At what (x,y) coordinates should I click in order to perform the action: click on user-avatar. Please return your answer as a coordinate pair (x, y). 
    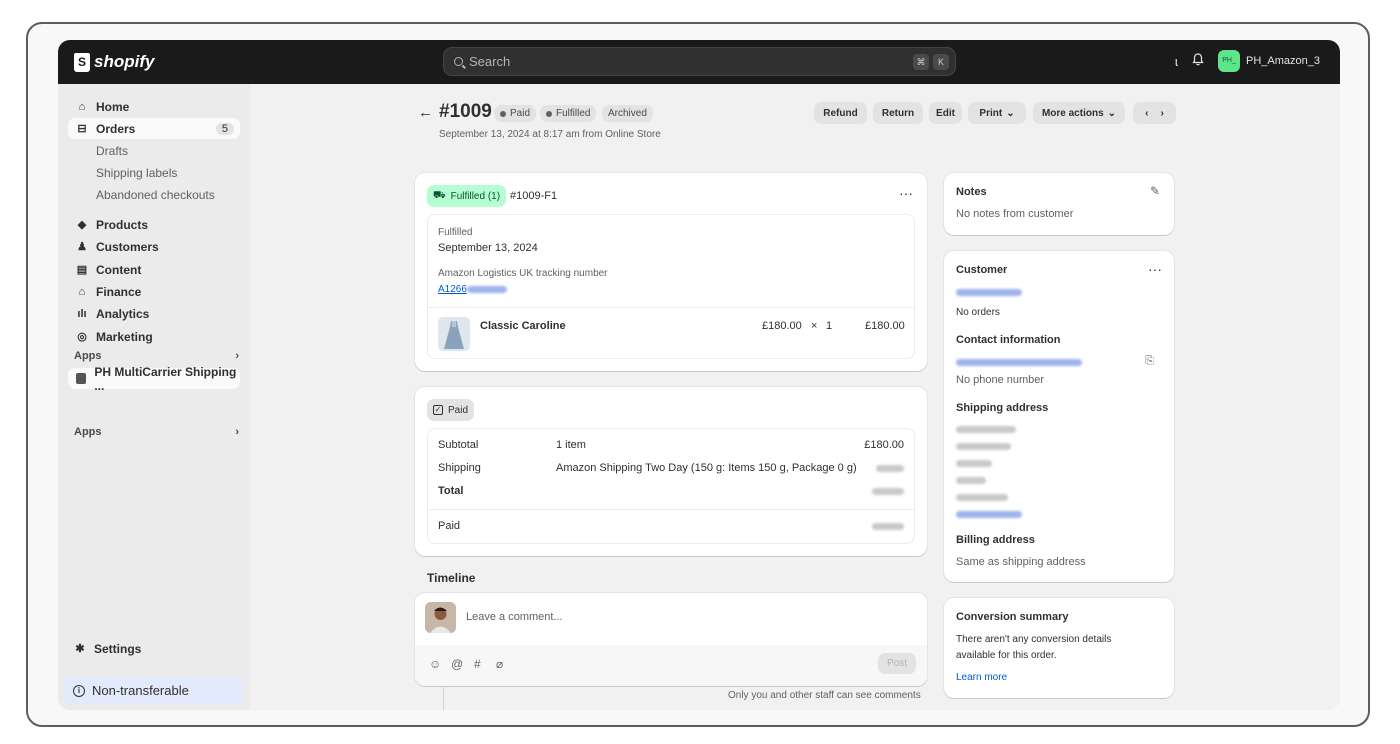
    Looking at the image, I should click on (440, 617).